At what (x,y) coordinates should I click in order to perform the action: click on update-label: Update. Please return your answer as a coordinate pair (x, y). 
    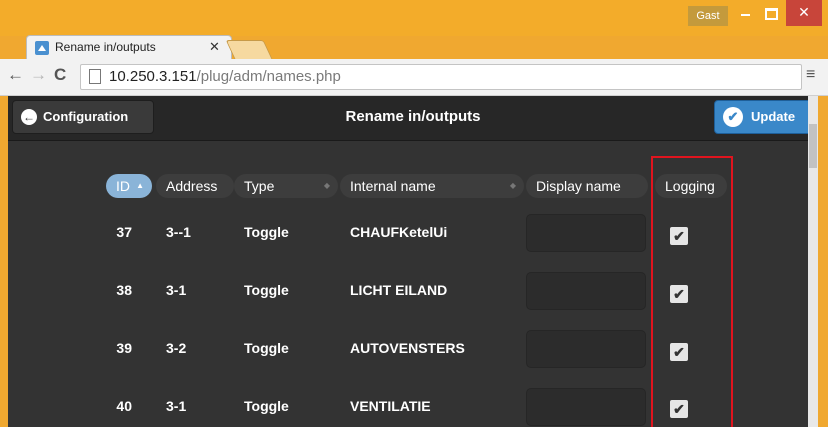
    Looking at the image, I should click on (773, 116).